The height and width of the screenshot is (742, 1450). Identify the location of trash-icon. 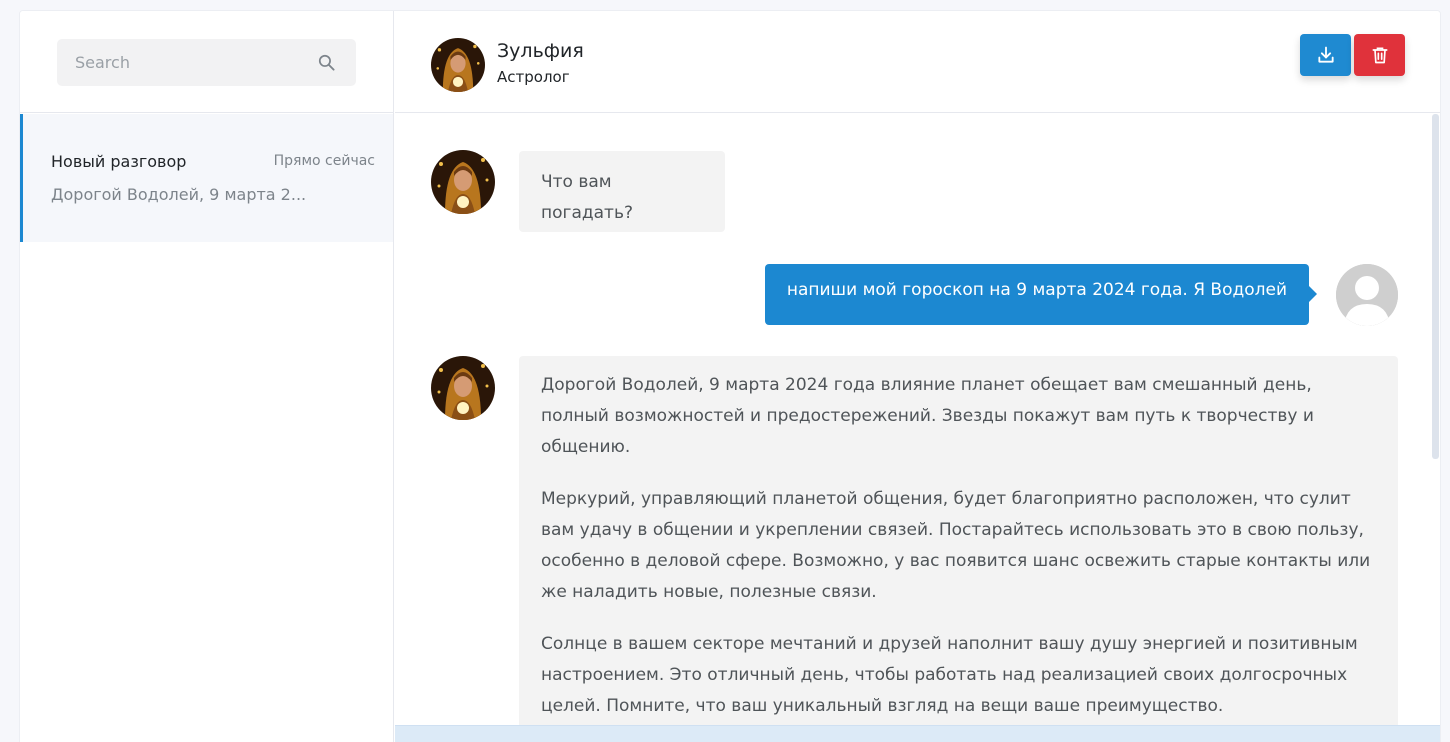
(1379, 55).